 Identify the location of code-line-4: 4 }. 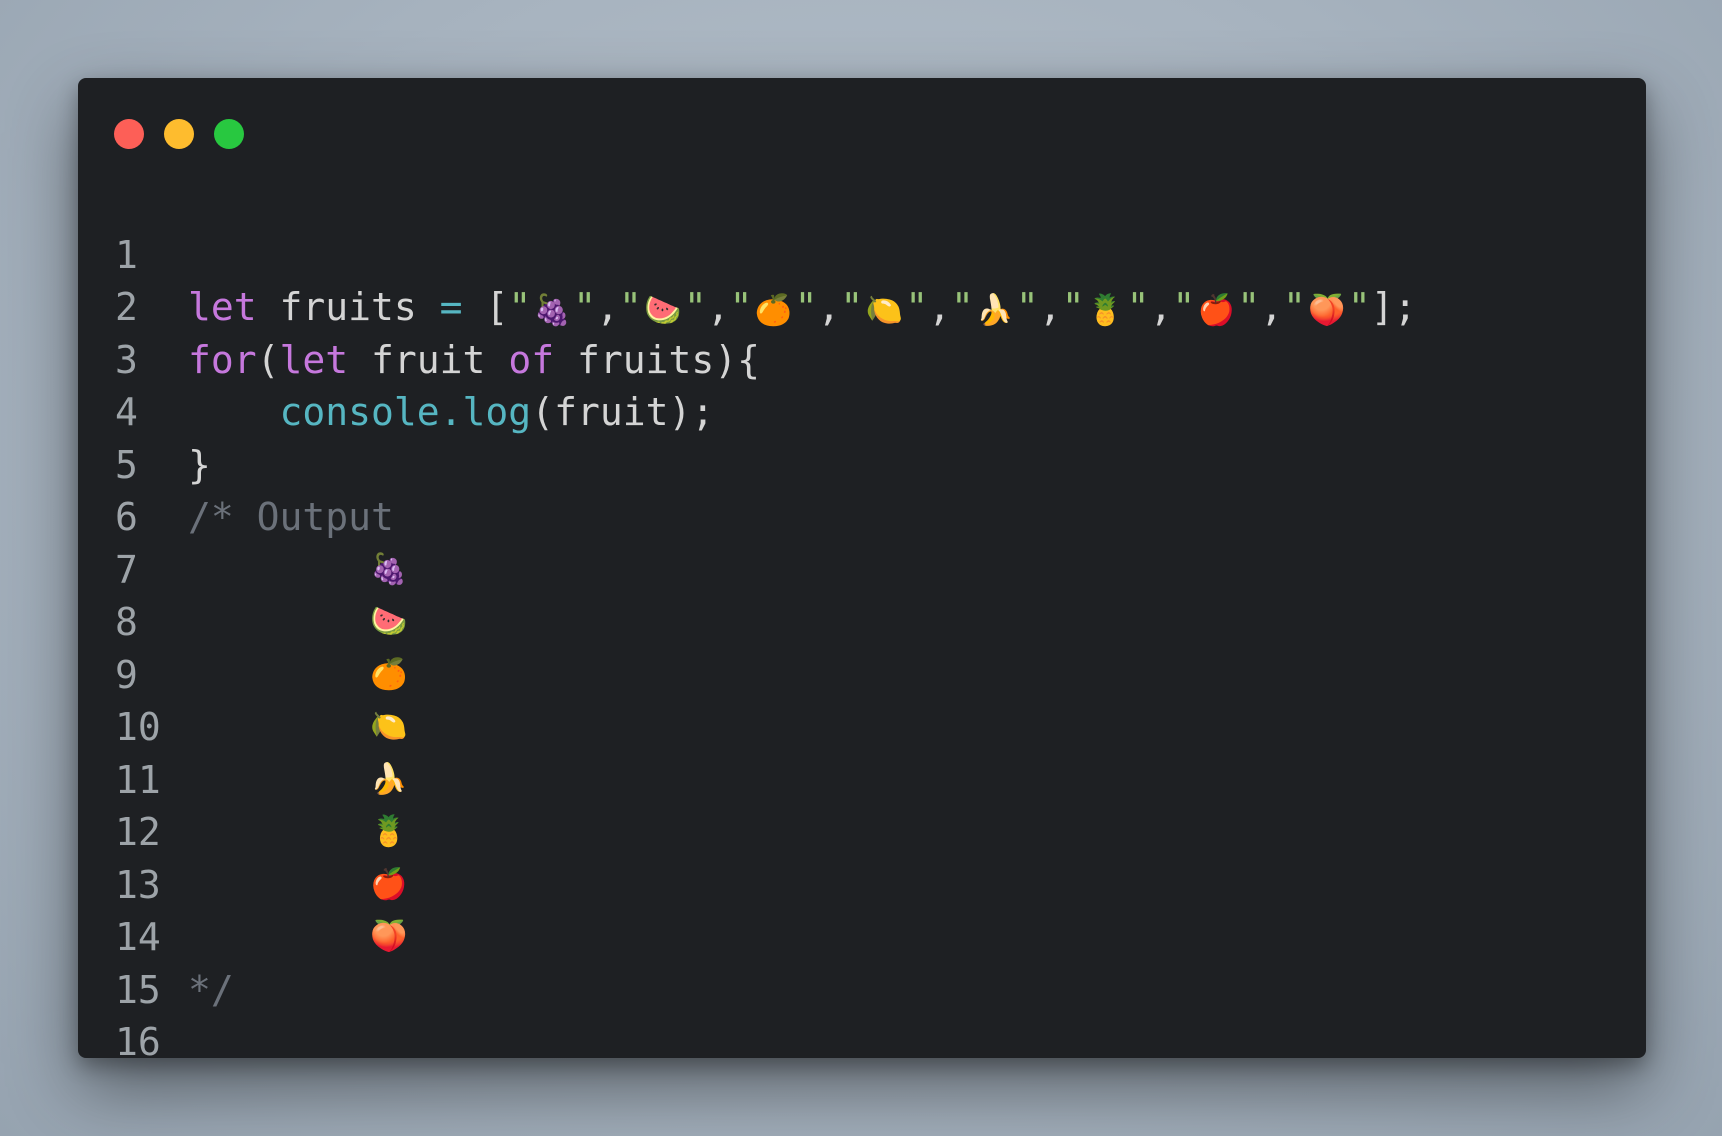
(862, 410).